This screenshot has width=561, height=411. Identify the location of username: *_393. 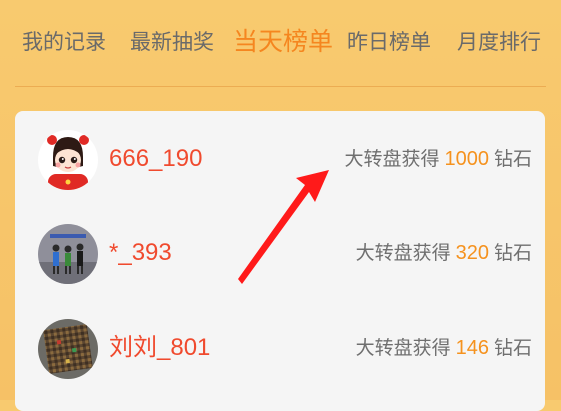
(140, 252).